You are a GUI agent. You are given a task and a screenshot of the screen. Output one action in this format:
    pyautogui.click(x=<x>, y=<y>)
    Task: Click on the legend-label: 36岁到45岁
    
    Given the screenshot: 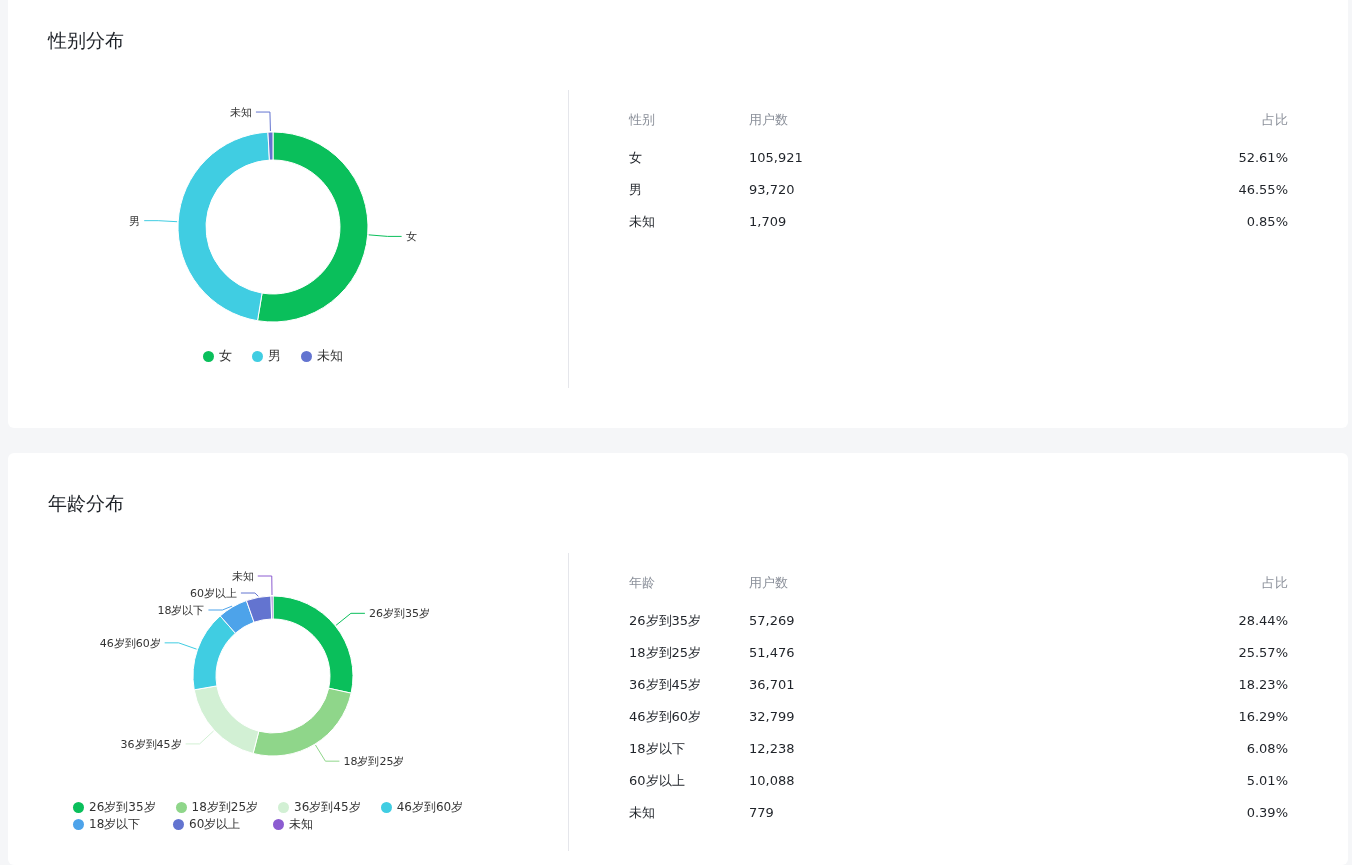 What is the action you would take?
    pyautogui.click(x=327, y=807)
    